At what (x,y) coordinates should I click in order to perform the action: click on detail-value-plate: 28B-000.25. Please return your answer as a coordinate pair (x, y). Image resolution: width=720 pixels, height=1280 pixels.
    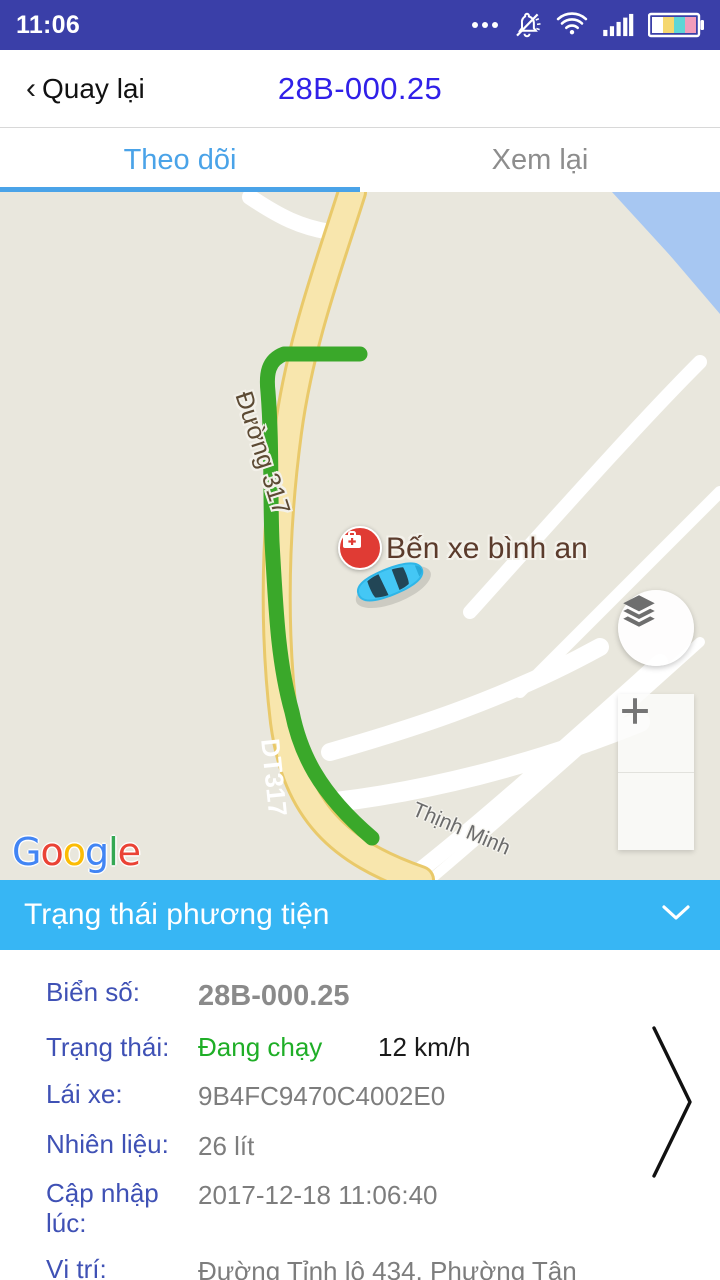
    Looking at the image, I should click on (274, 996).